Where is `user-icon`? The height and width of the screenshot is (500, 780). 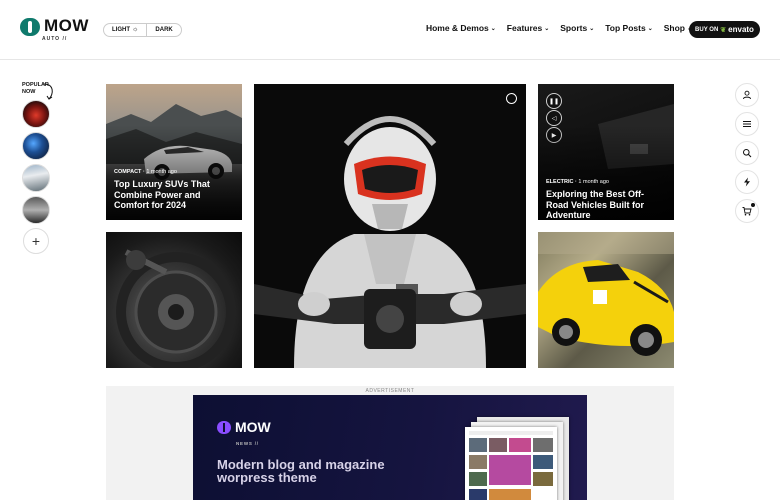 user-icon is located at coordinates (747, 95).